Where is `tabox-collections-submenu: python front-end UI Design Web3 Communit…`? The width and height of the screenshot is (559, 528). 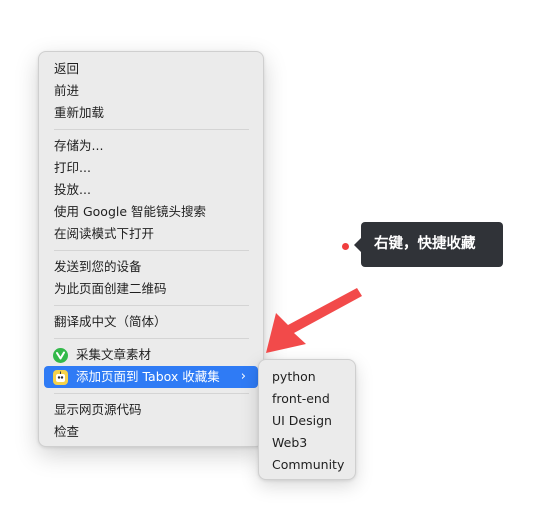 tabox-collections-submenu: python front-end UI Design Web3 Communit… is located at coordinates (307, 419).